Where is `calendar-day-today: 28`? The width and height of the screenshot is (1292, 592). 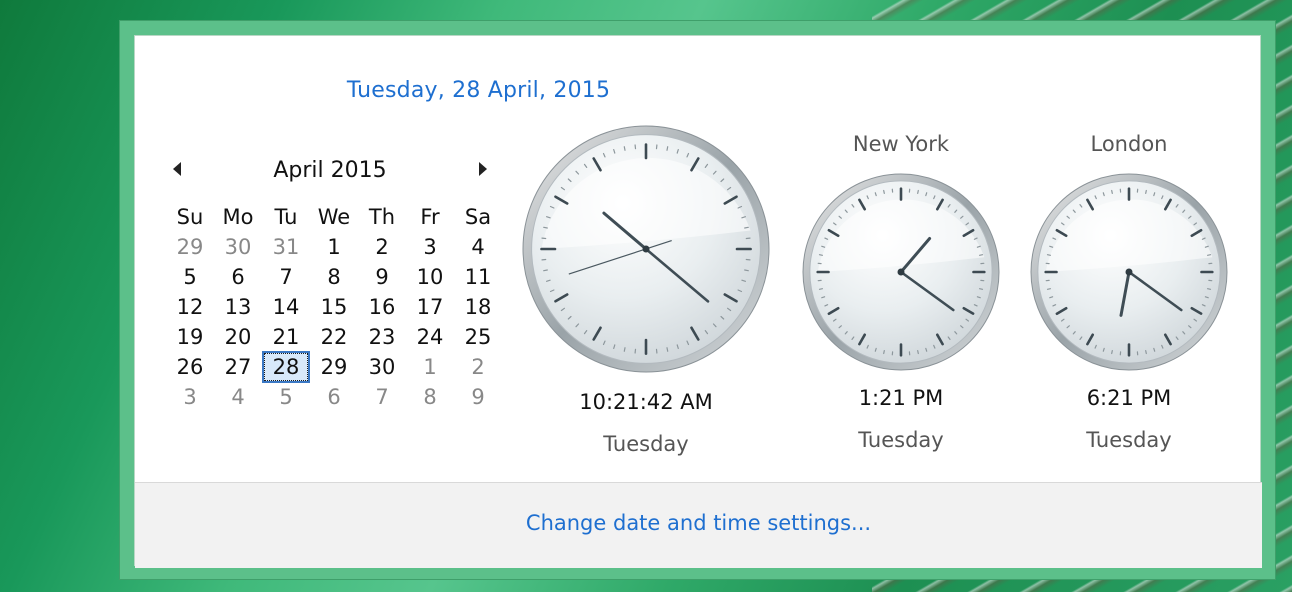
calendar-day-today: 28 is located at coordinates (286, 367).